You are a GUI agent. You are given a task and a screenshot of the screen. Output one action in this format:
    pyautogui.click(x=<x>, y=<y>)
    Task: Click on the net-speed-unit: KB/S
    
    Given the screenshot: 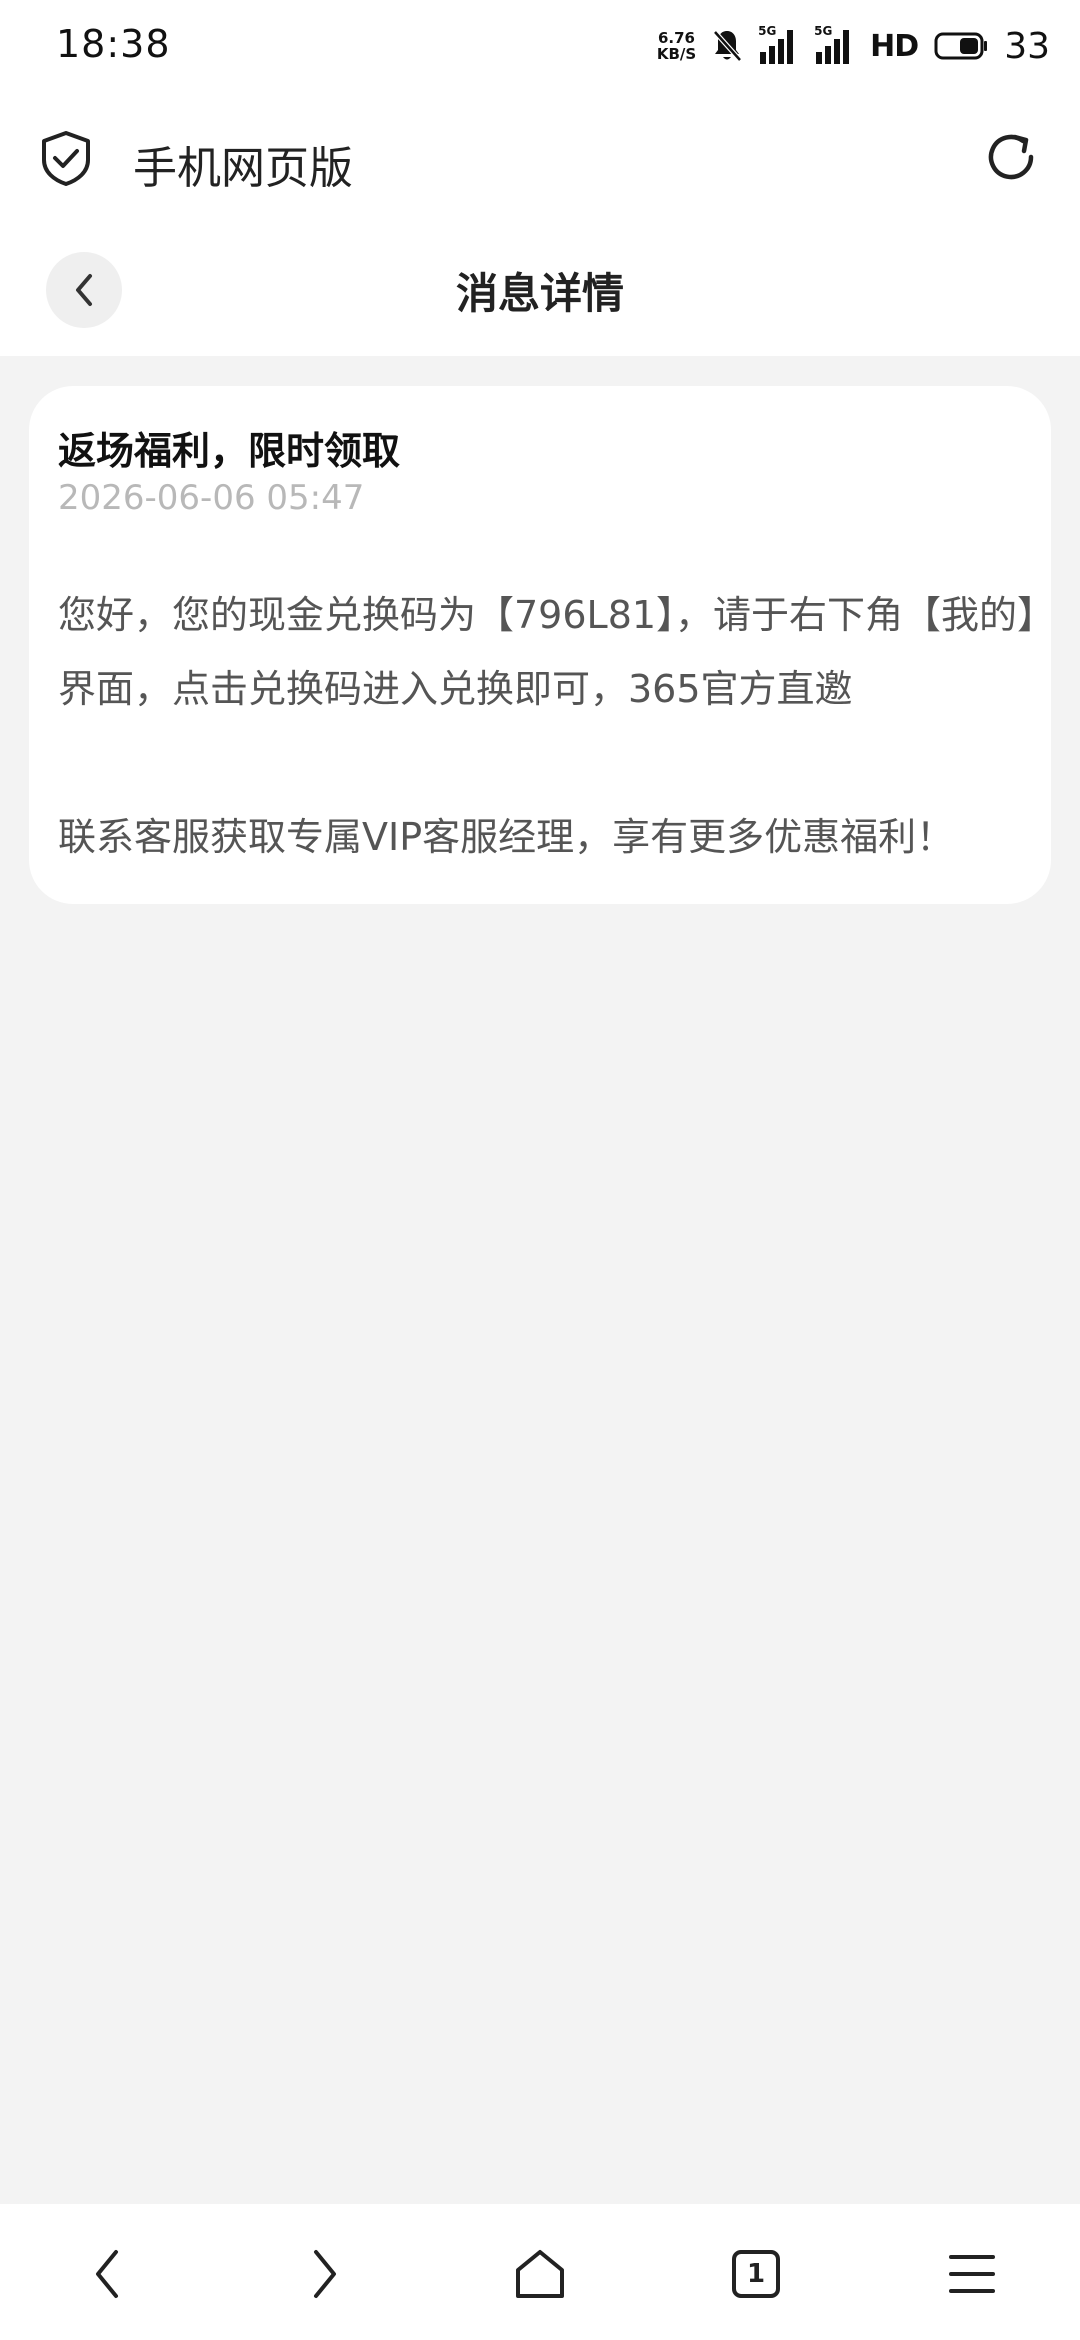 What is the action you would take?
    pyautogui.click(x=676, y=54)
    